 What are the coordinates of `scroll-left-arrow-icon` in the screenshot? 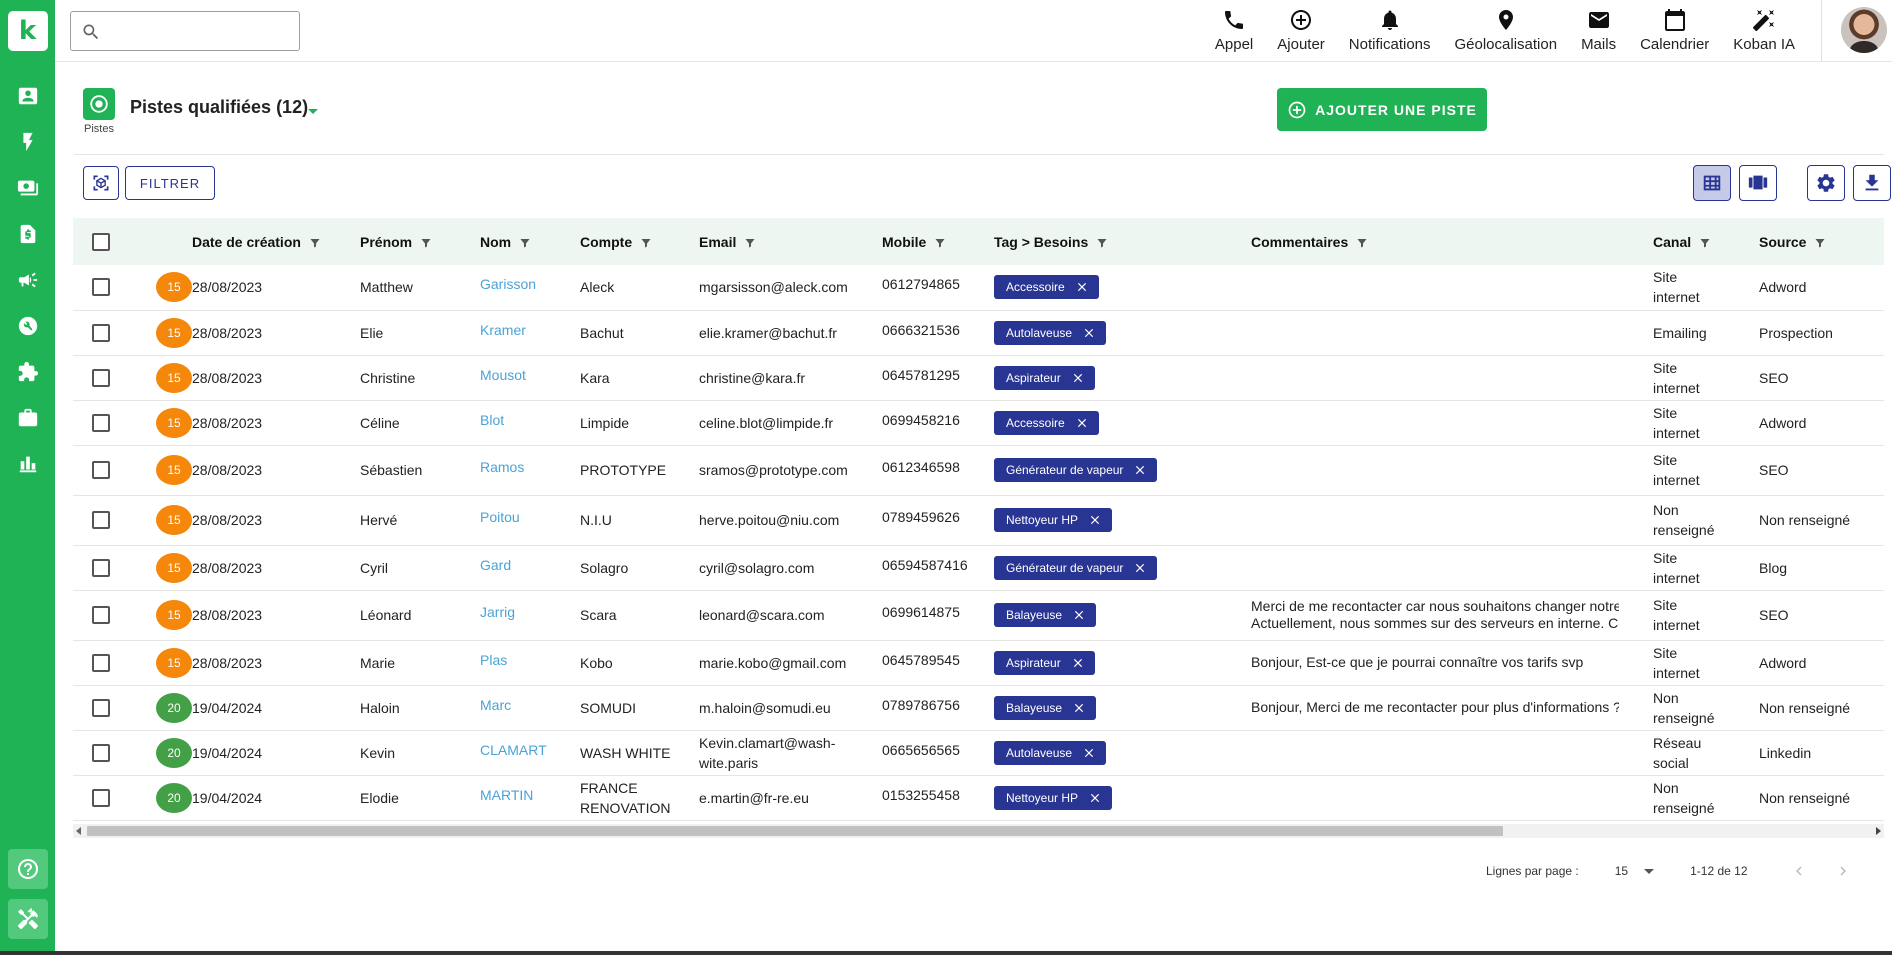 It's located at (78, 831).